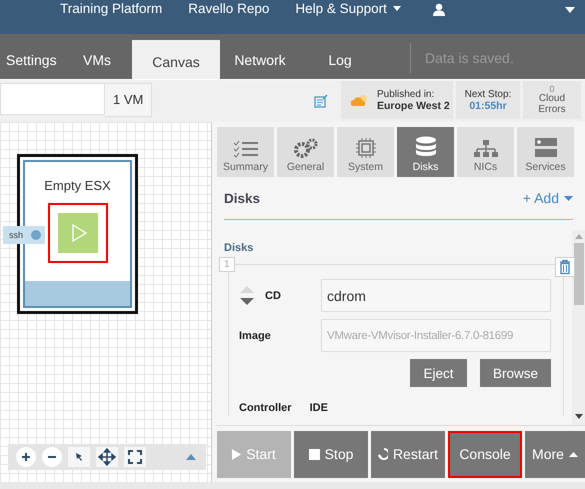 The height and width of the screenshot is (489, 585). What do you see at coordinates (255, 336) in the screenshot?
I see `image-label: Image` at bounding box center [255, 336].